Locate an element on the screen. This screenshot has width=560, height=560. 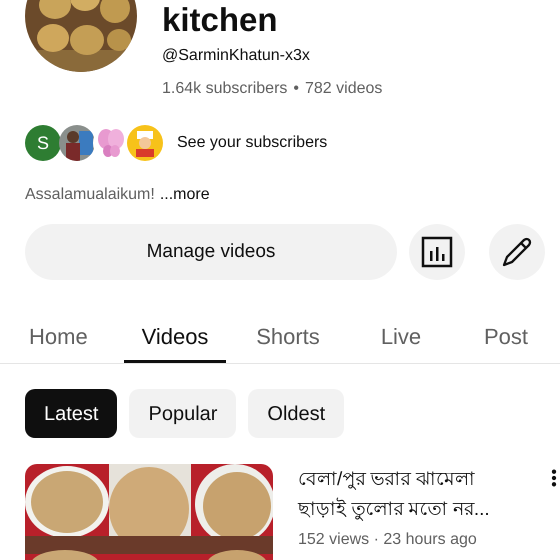
channel-handle: @SarminKhatun-x3x is located at coordinates (236, 56).